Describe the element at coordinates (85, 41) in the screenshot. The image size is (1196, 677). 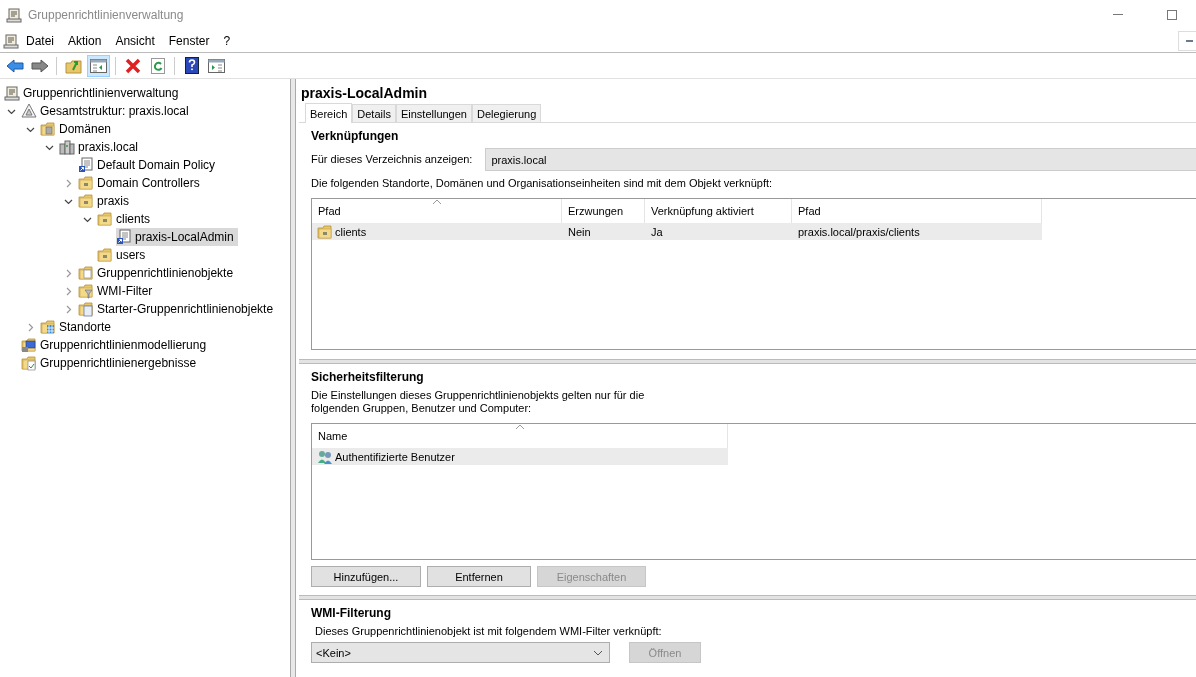
I see `menu-item: Aktion` at that location.